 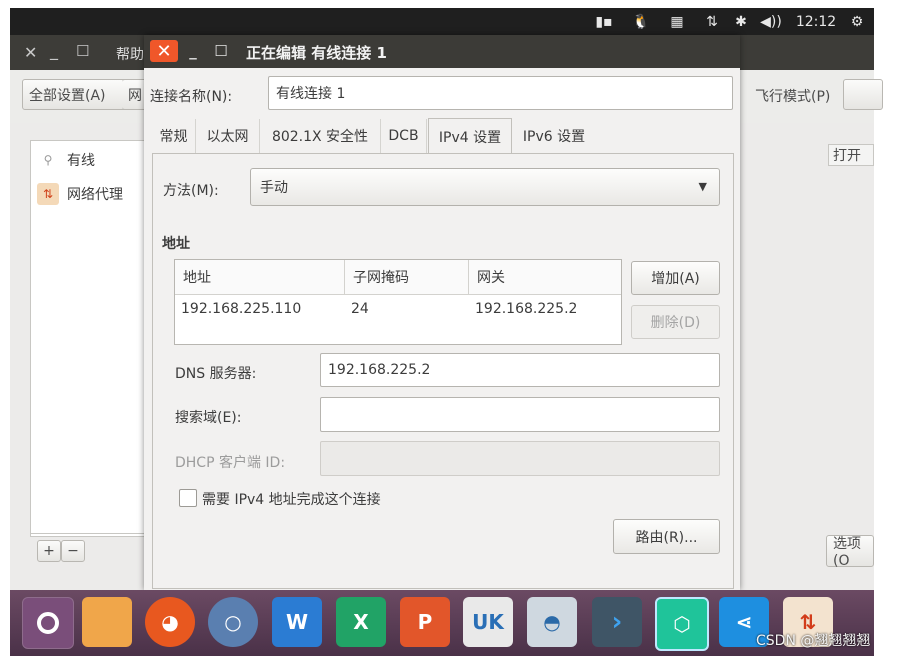 I want to click on tab-general: 常规, so click(x=174, y=136).